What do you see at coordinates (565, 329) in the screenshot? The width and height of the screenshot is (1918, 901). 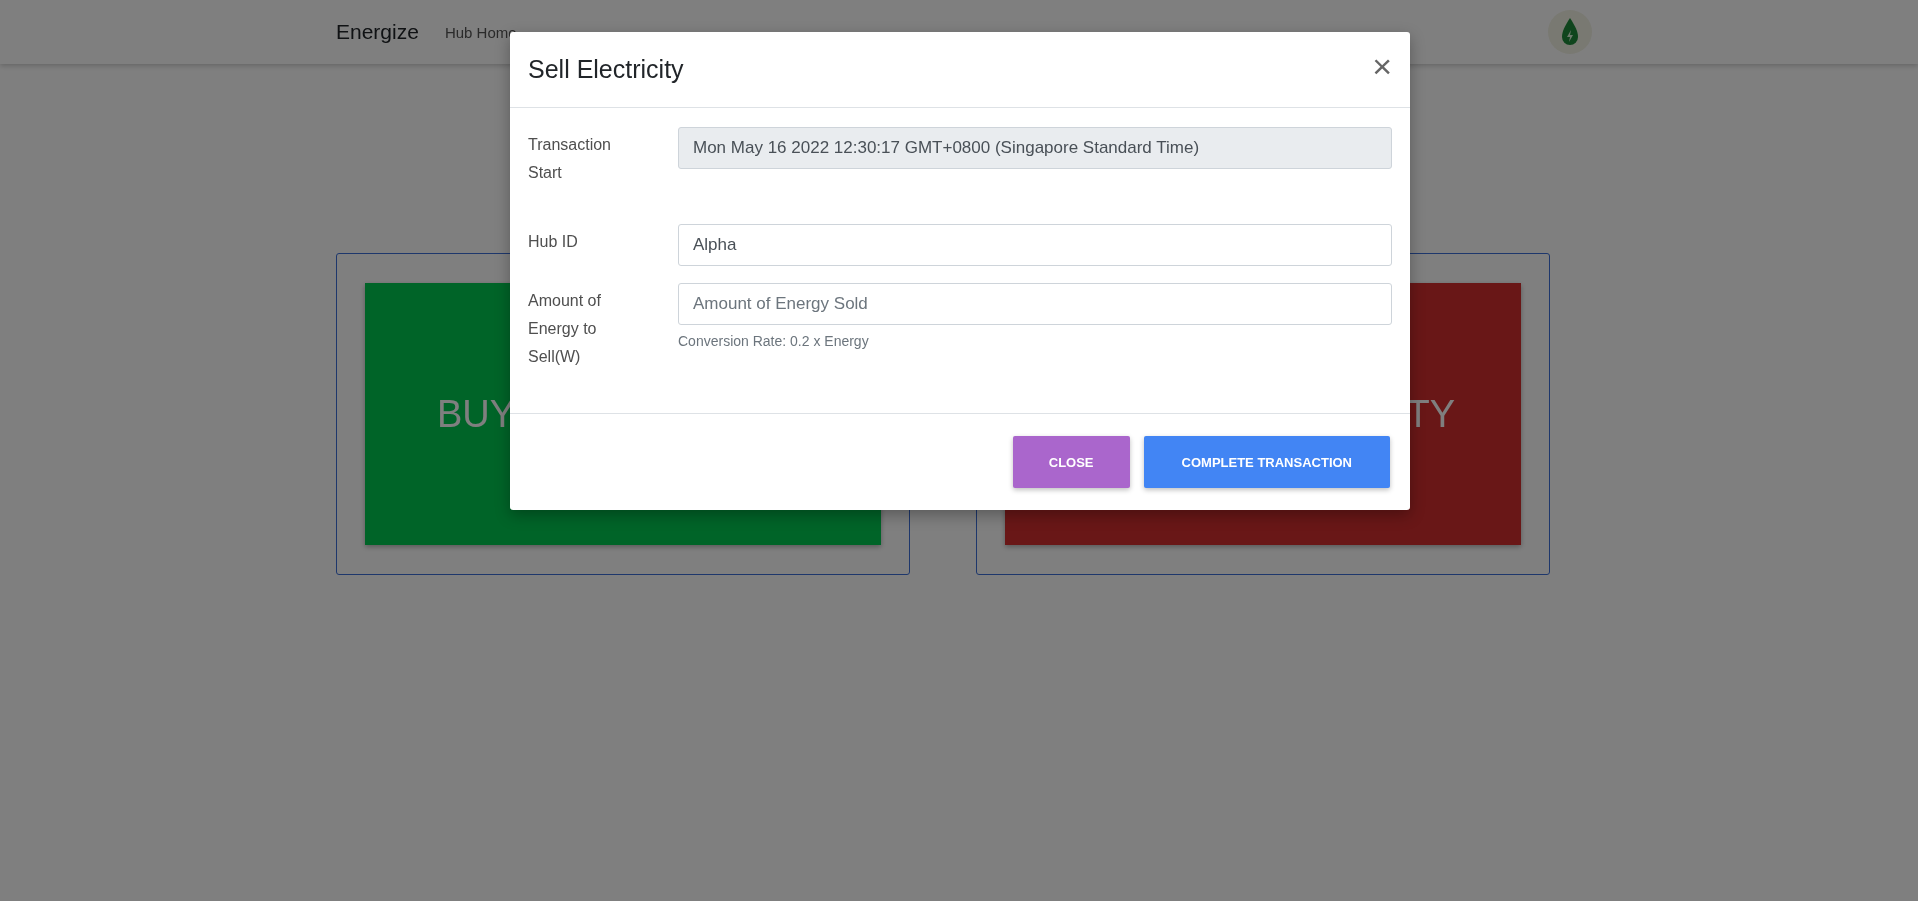 I see `field-label: Amount of Energy to Sell(W)` at bounding box center [565, 329].